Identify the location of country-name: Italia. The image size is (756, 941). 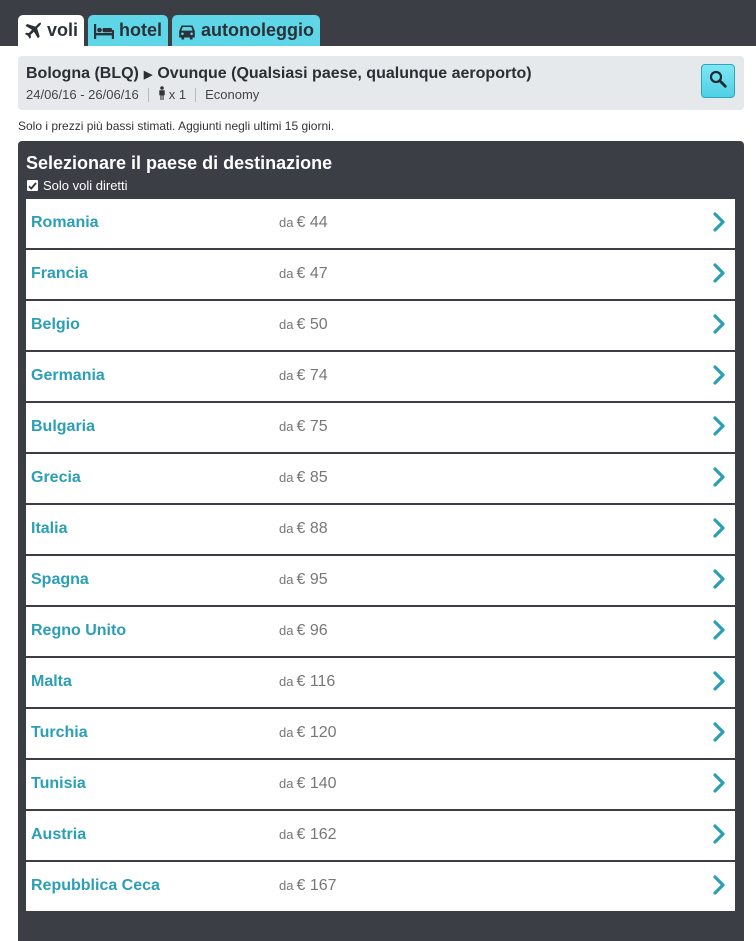
(49, 529).